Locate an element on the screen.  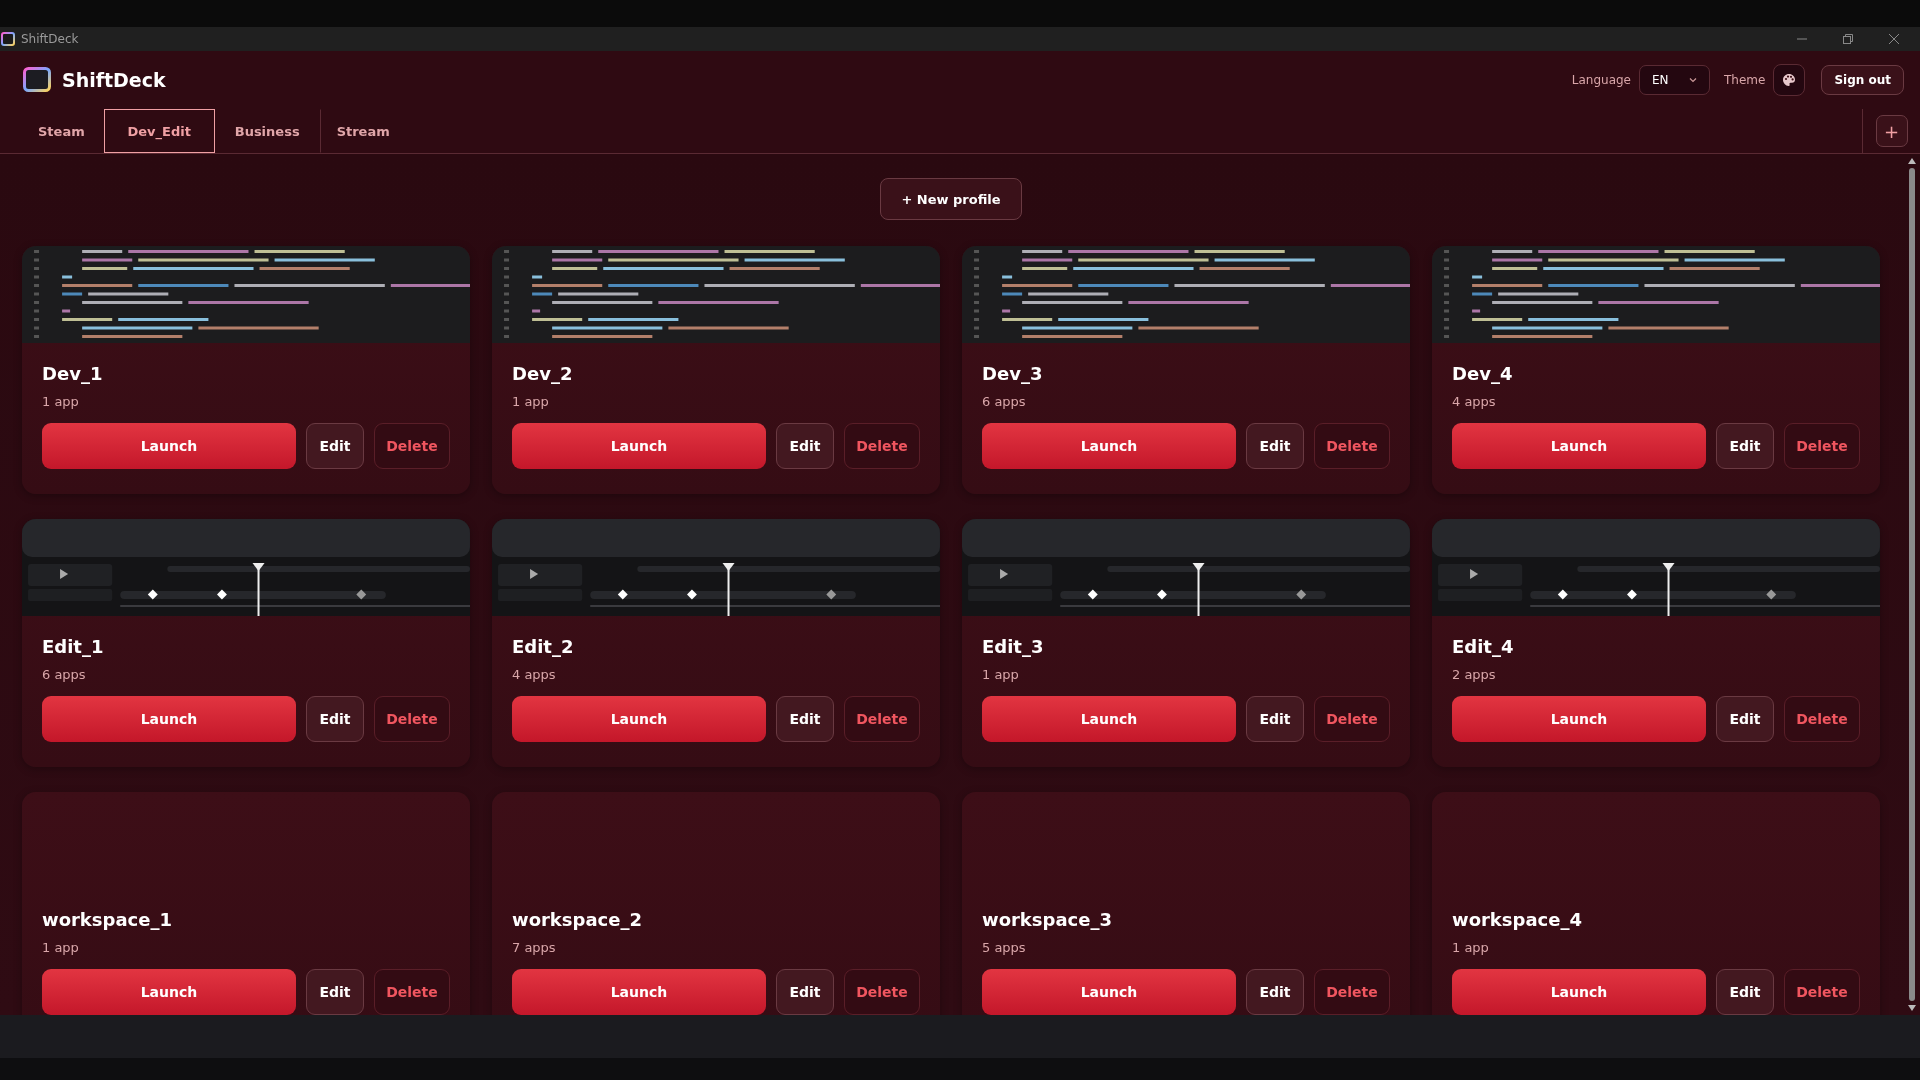
chevron-down-icon is located at coordinates (1693, 80).